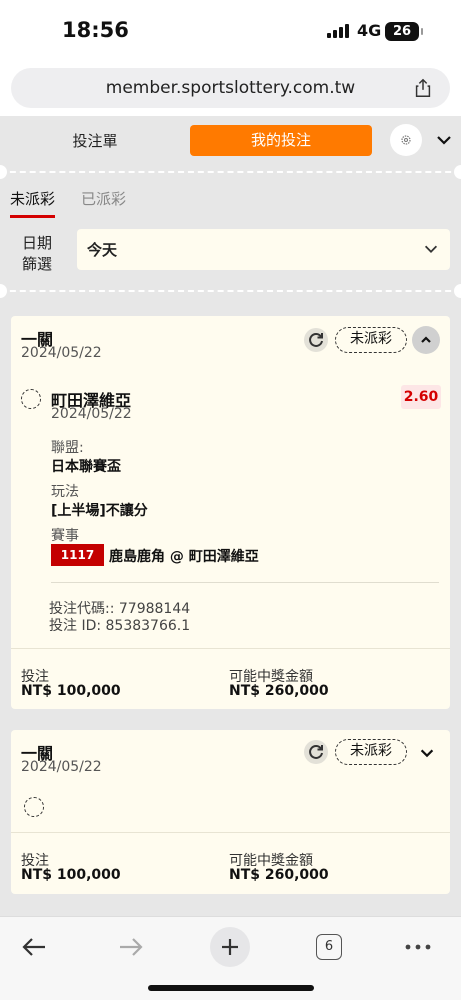 Image resolution: width=461 pixels, height=1000 pixels. I want to click on status-bar: 18:56 4G 26, so click(230, 32).